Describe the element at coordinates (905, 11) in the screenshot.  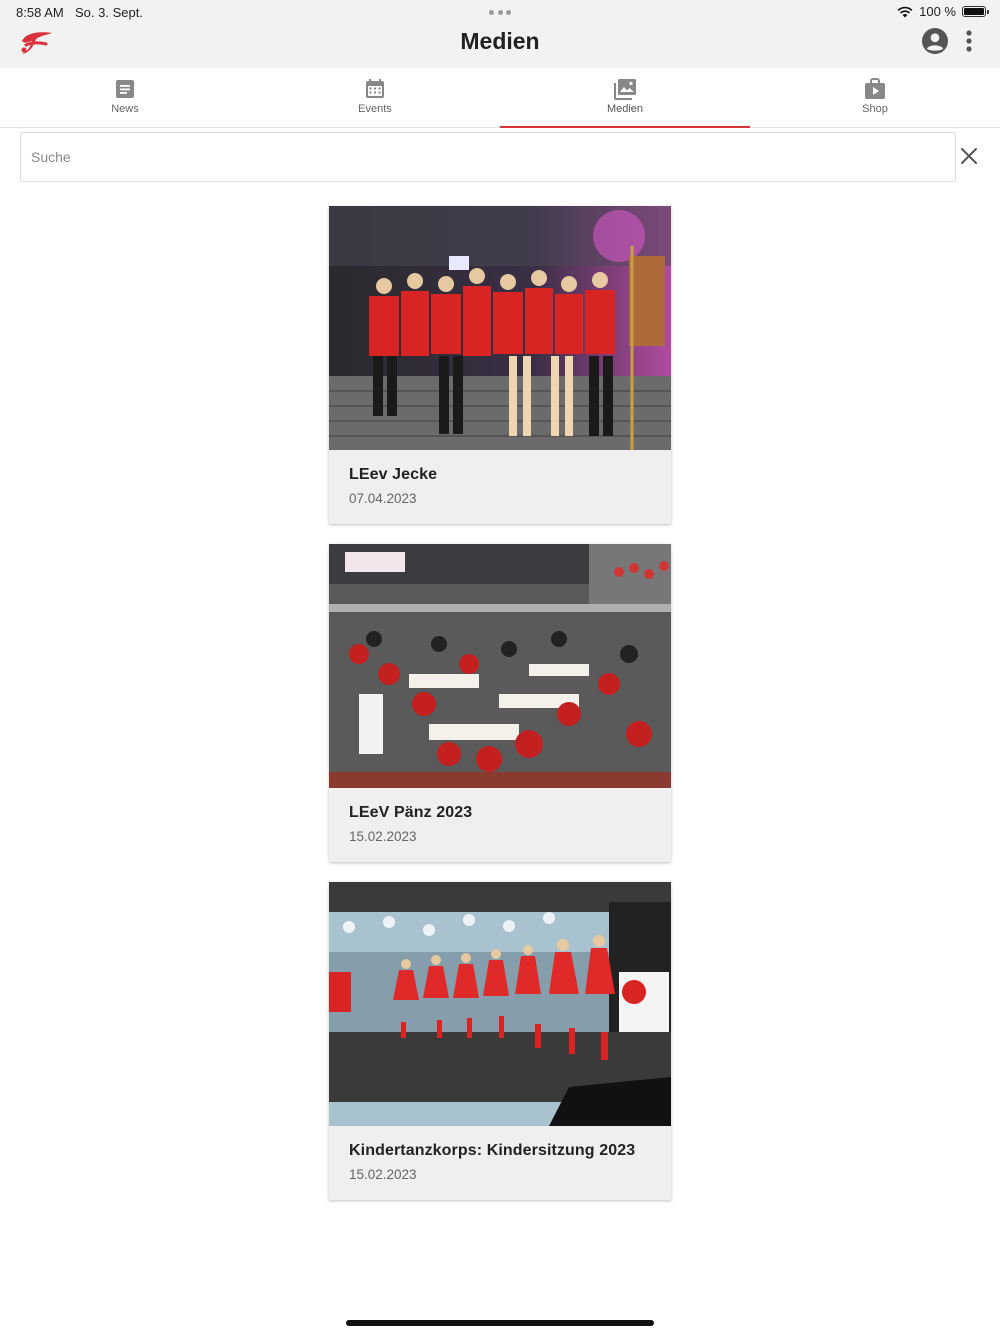
I see `wifi-icon` at that location.